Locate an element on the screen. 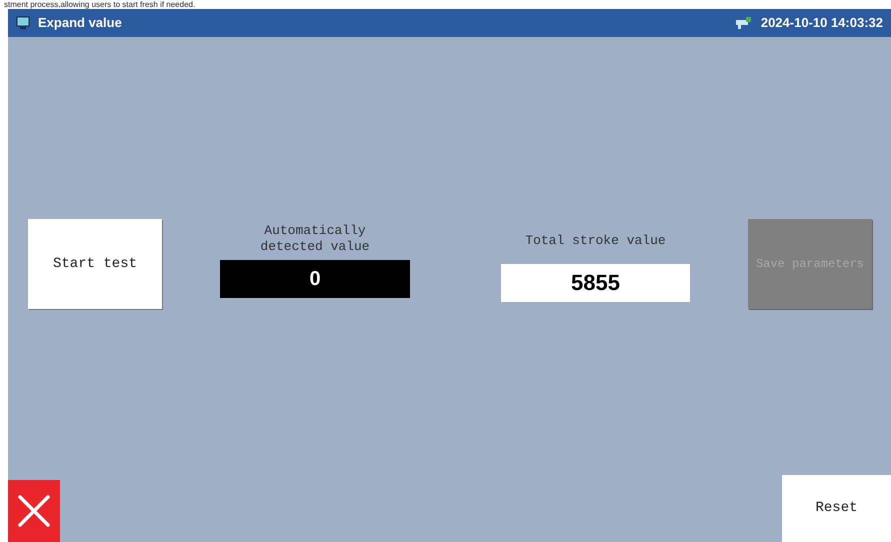  window-title: Expand value is located at coordinates (80, 23).